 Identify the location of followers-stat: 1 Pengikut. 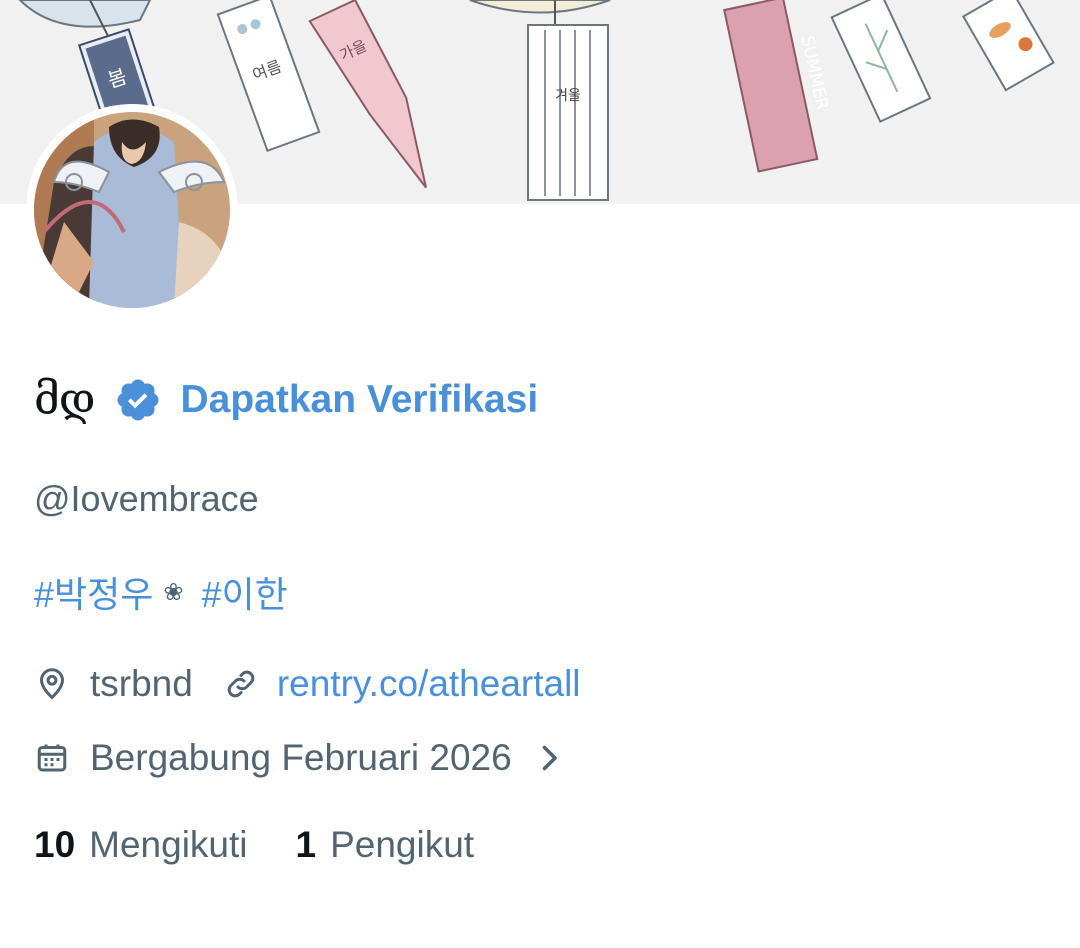
(385, 845).